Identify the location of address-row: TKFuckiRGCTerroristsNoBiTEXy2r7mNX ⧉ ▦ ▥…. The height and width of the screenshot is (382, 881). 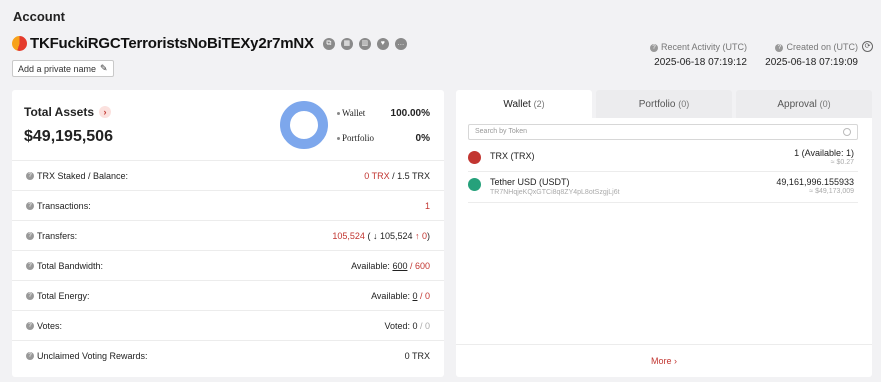
(209, 43).